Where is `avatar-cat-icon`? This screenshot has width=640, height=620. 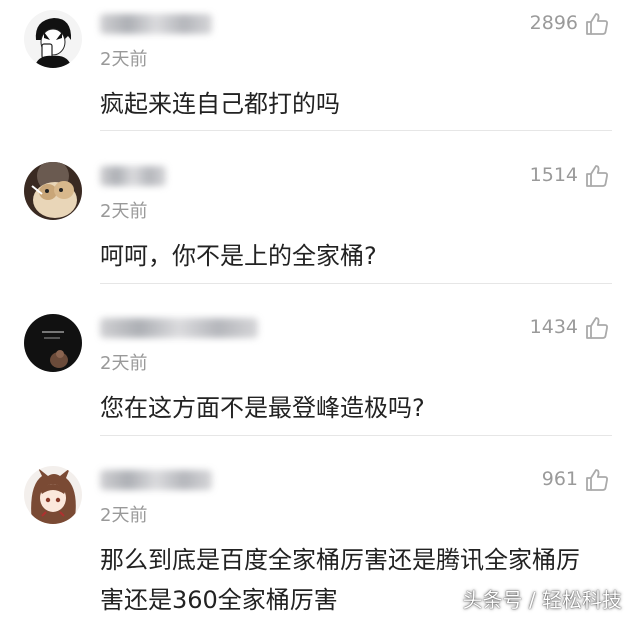
avatar-cat-icon is located at coordinates (53, 191).